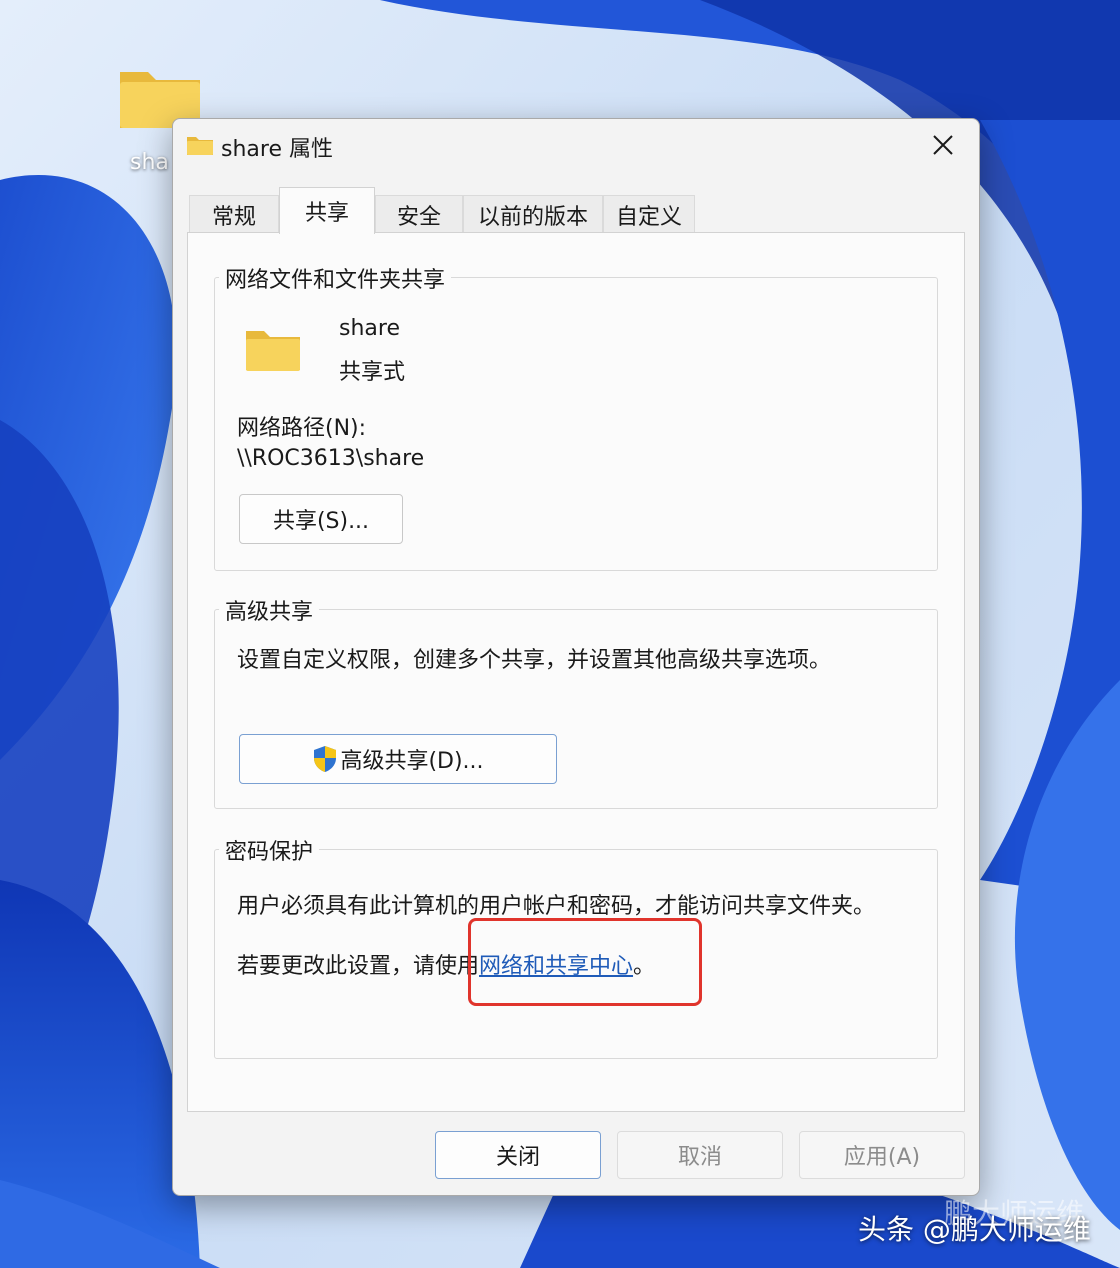 The width and height of the screenshot is (1120, 1268). I want to click on shared-folder-name: share, so click(369, 328).